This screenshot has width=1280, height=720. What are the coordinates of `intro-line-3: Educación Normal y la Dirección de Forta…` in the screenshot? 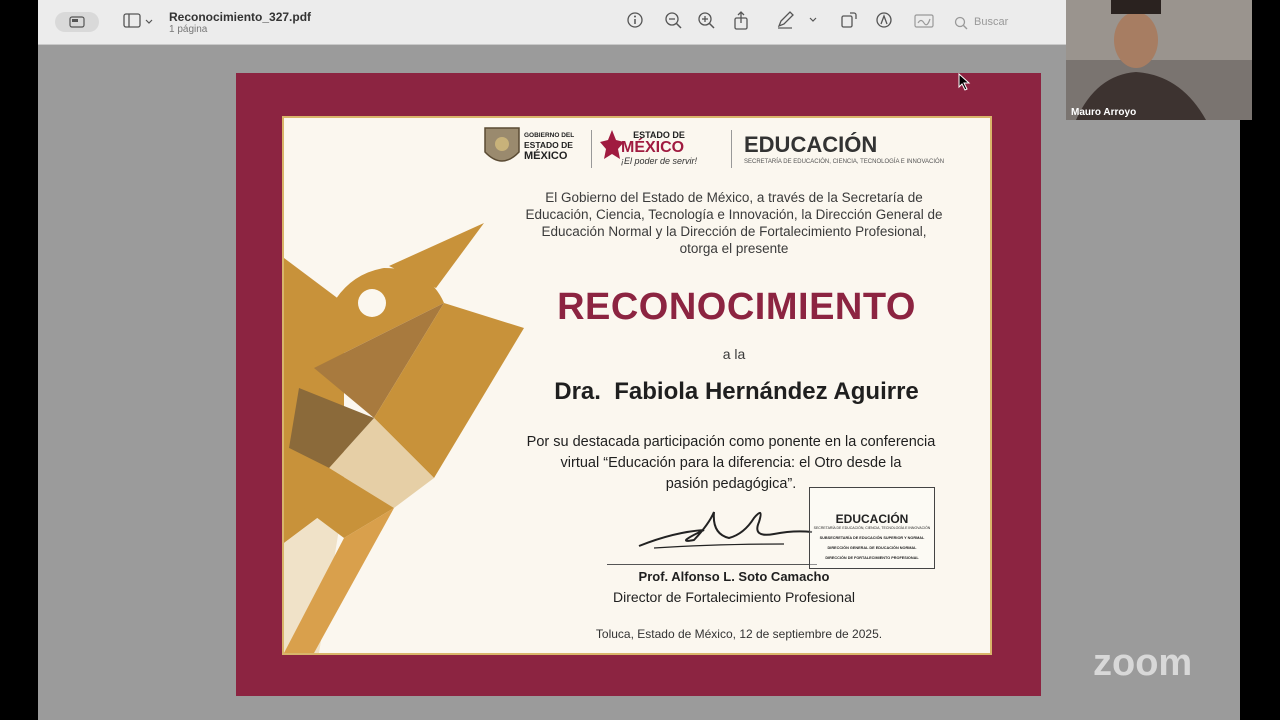 It's located at (734, 231).